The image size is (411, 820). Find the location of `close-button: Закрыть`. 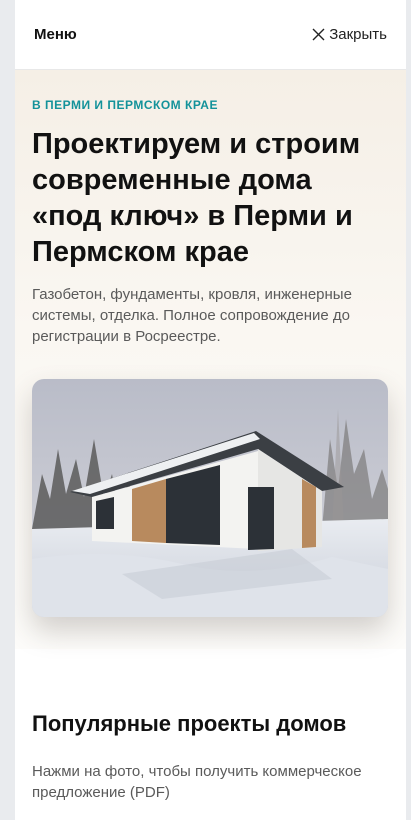

close-button: Закрыть is located at coordinates (349, 34).